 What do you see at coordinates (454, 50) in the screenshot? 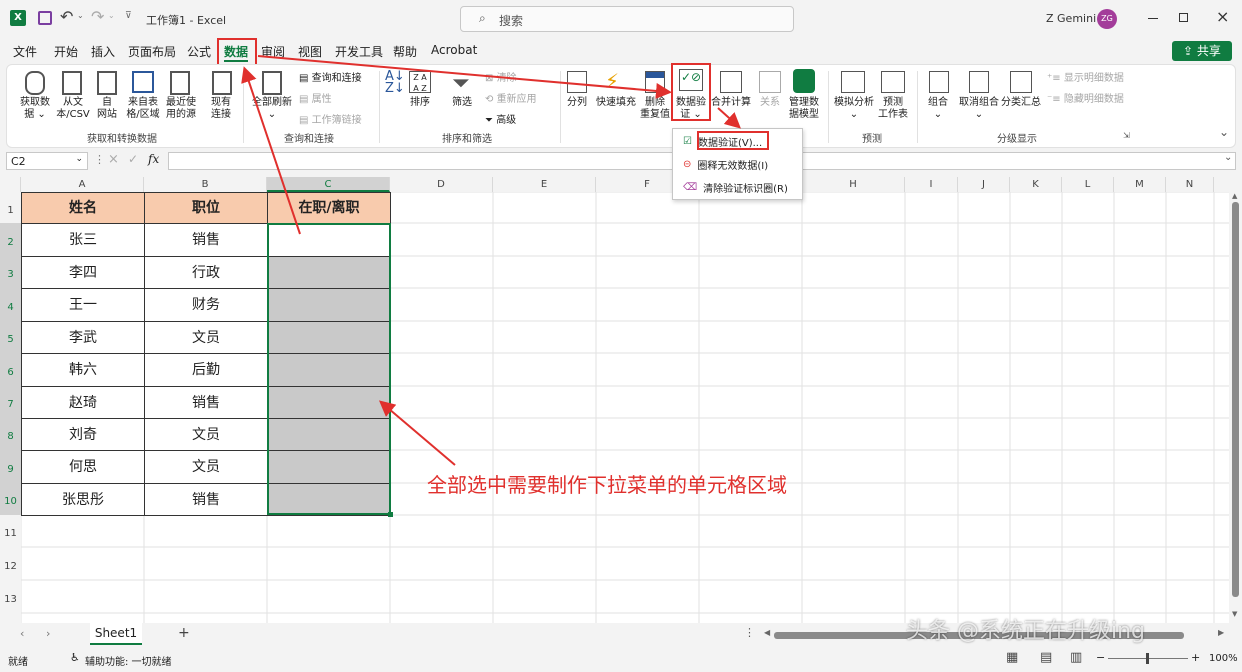
I see `tab-acrobat: Acrobat` at bounding box center [454, 50].